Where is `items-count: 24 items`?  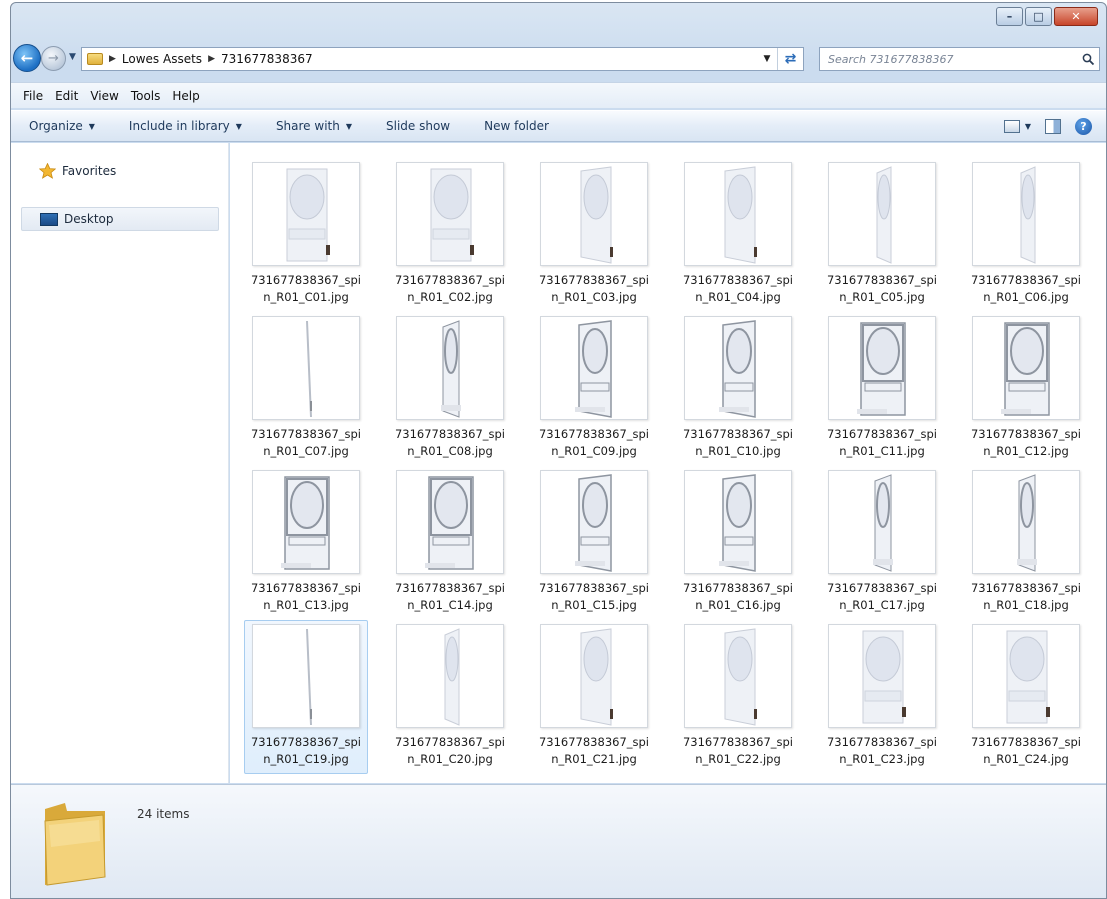 items-count: 24 items is located at coordinates (163, 814).